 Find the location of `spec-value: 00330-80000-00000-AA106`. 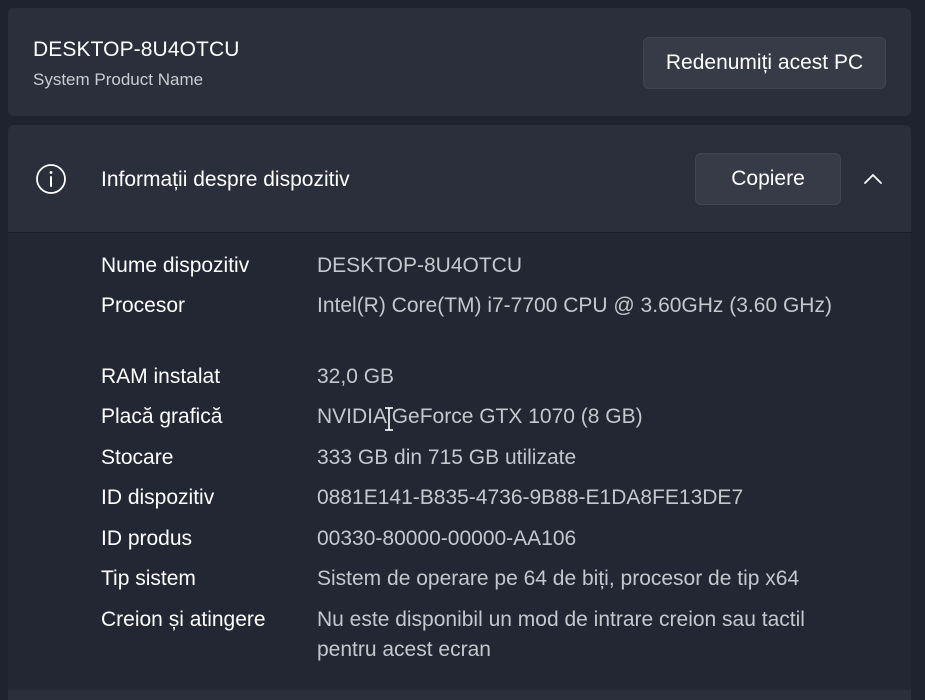

spec-value: 00330-80000-00000-AA106 is located at coordinates (447, 538).